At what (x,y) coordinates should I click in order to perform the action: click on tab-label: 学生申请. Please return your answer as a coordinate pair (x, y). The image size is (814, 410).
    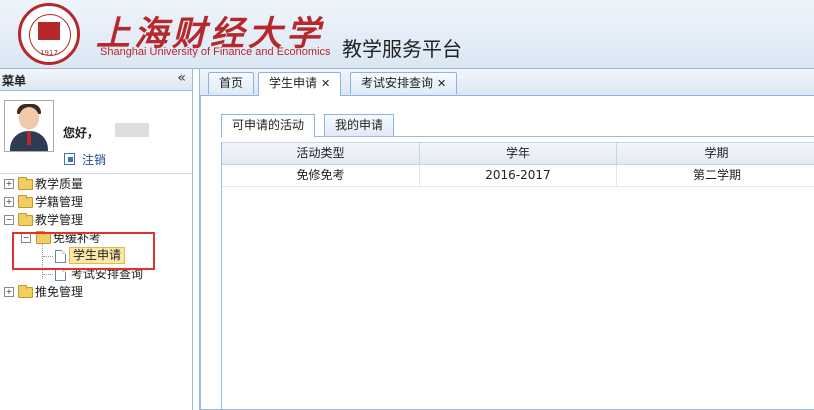
    Looking at the image, I should click on (293, 83).